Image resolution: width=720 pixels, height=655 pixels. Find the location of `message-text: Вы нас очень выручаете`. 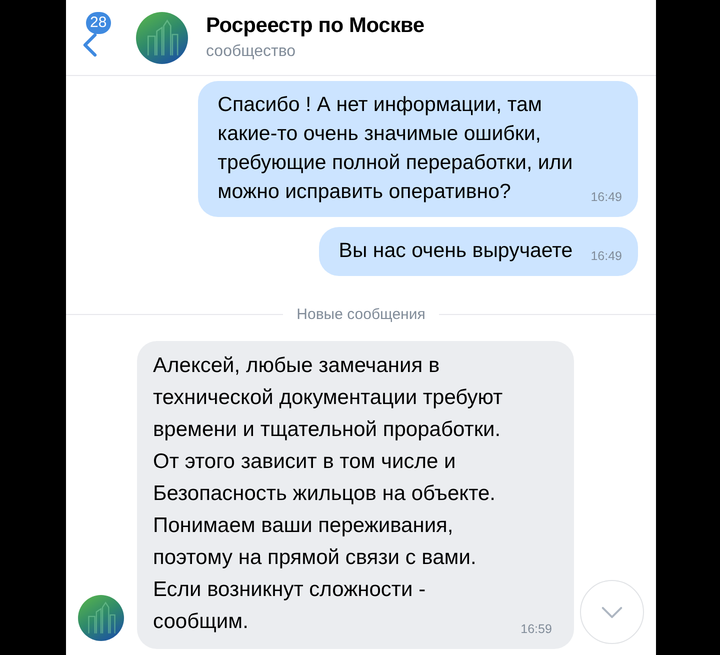

message-text: Вы нас очень выручаете is located at coordinates (455, 251).